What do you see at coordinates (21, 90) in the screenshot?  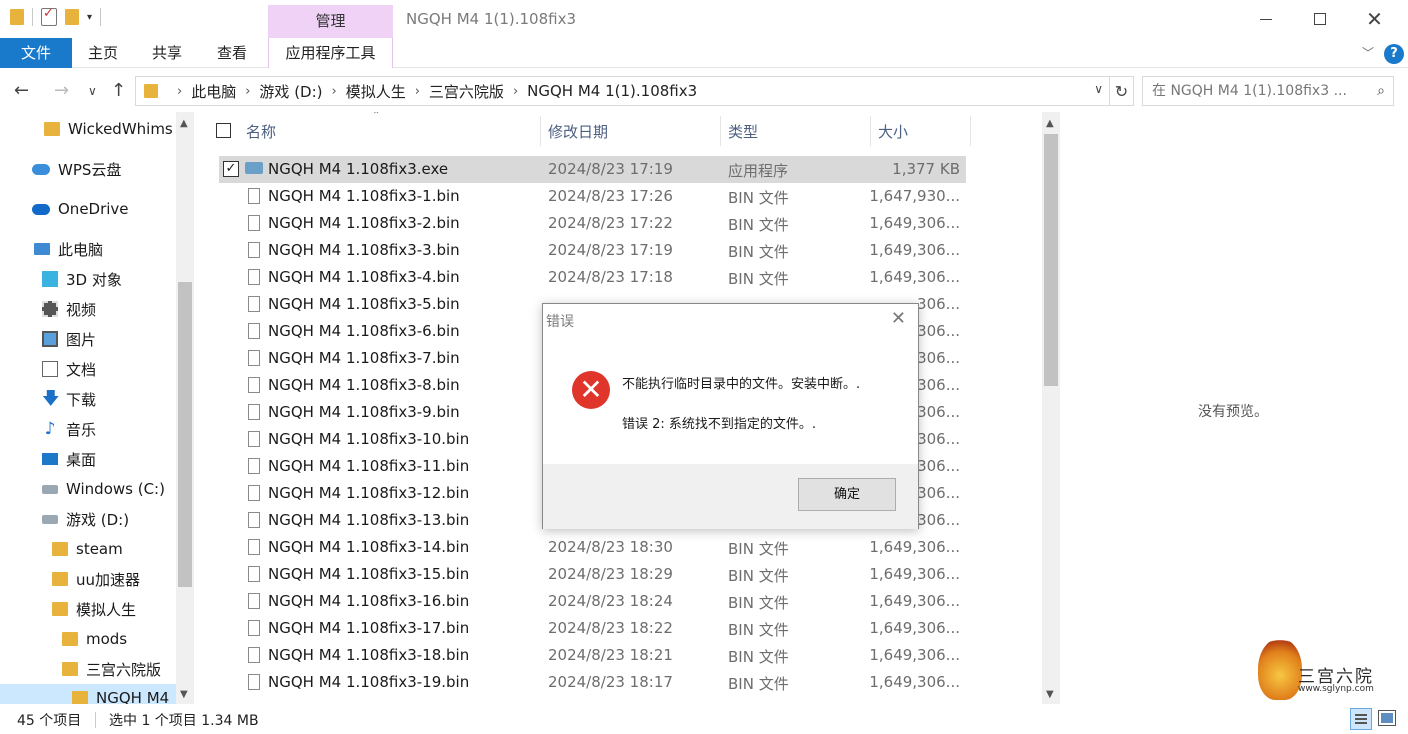 I see `back-arrow-icon: ←` at bounding box center [21, 90].